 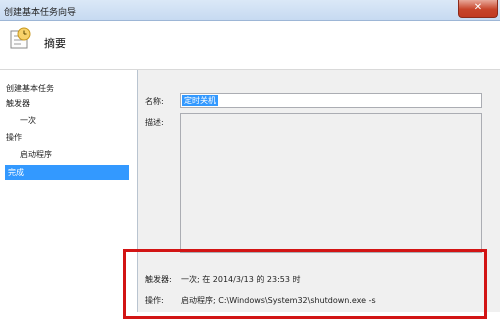 What do you see at coordinates (200, 100) in the screenshot?
I see `name-value: 定时关机` at bounding box center [200, 100].